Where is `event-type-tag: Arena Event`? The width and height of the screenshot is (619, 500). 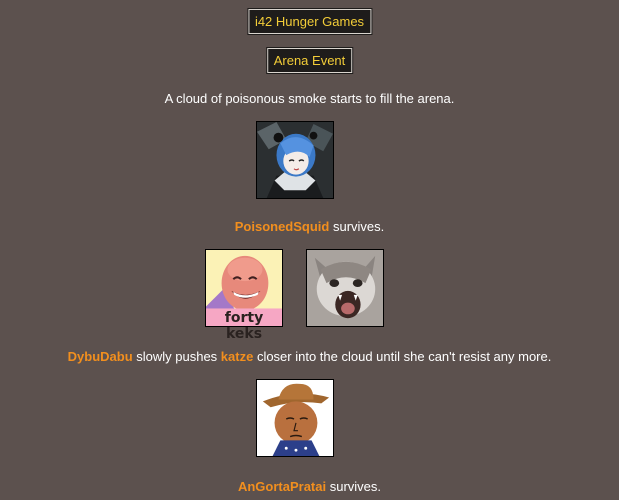
event-type-tag: Arena Event is located at coordinates (309, 60).